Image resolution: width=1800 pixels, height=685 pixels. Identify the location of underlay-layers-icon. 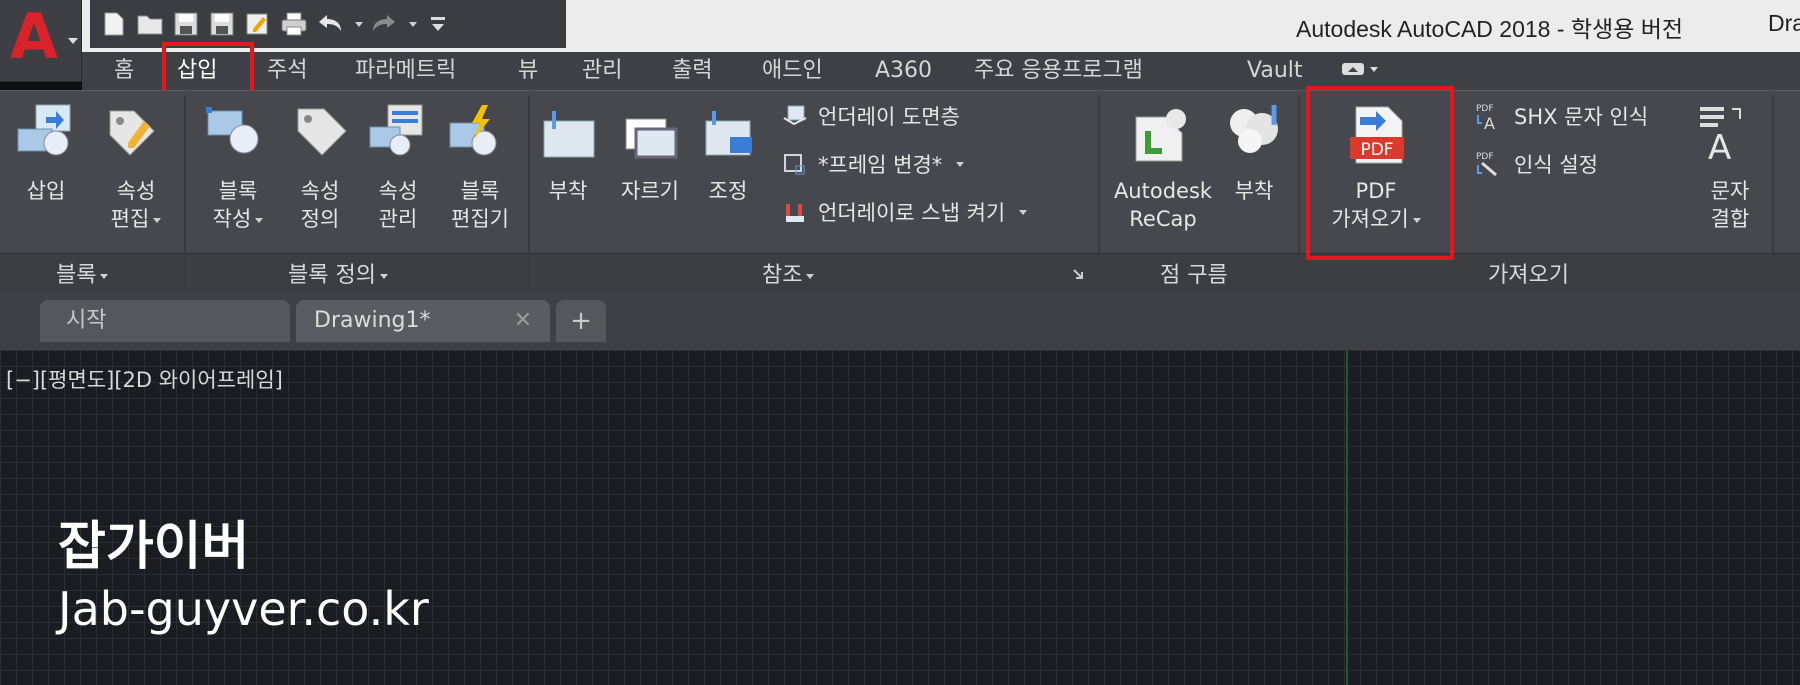
(795, 115).